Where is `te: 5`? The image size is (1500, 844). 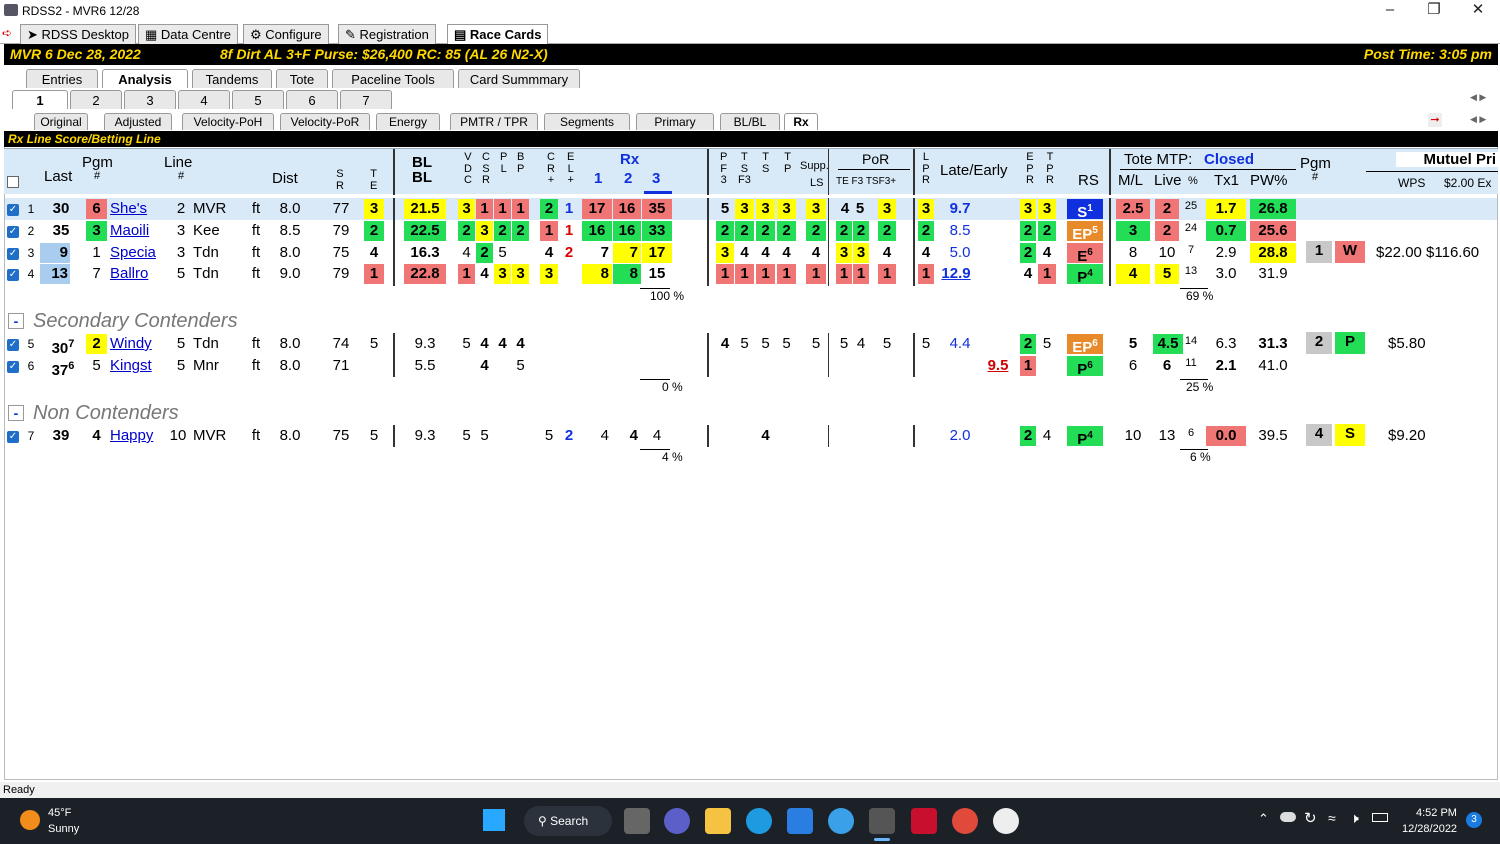 te: 5 is located at coordinates (374, 343).